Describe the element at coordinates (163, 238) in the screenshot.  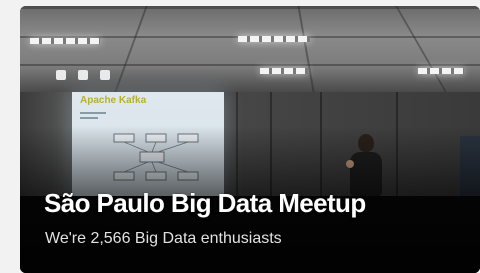
I see `member-count-text: We're 2,566 Big Data enthusiasts` at that location.